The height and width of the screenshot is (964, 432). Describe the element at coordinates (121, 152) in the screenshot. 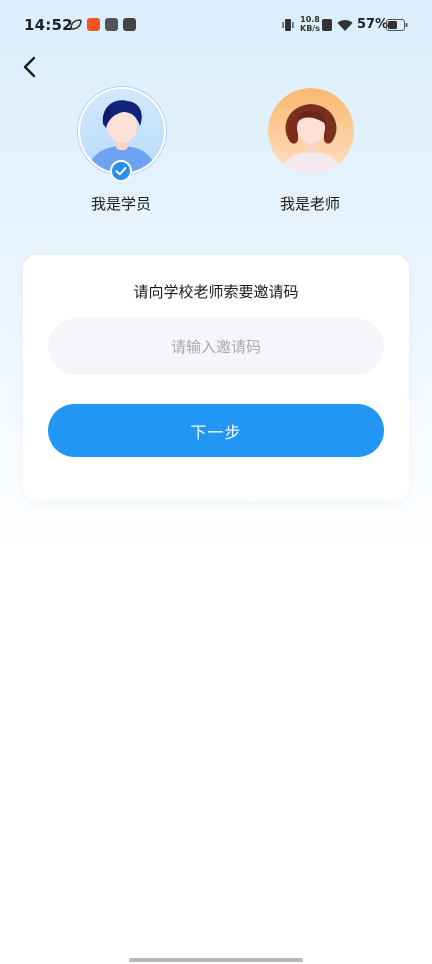

I see `role-student: 我是学员` at that location.